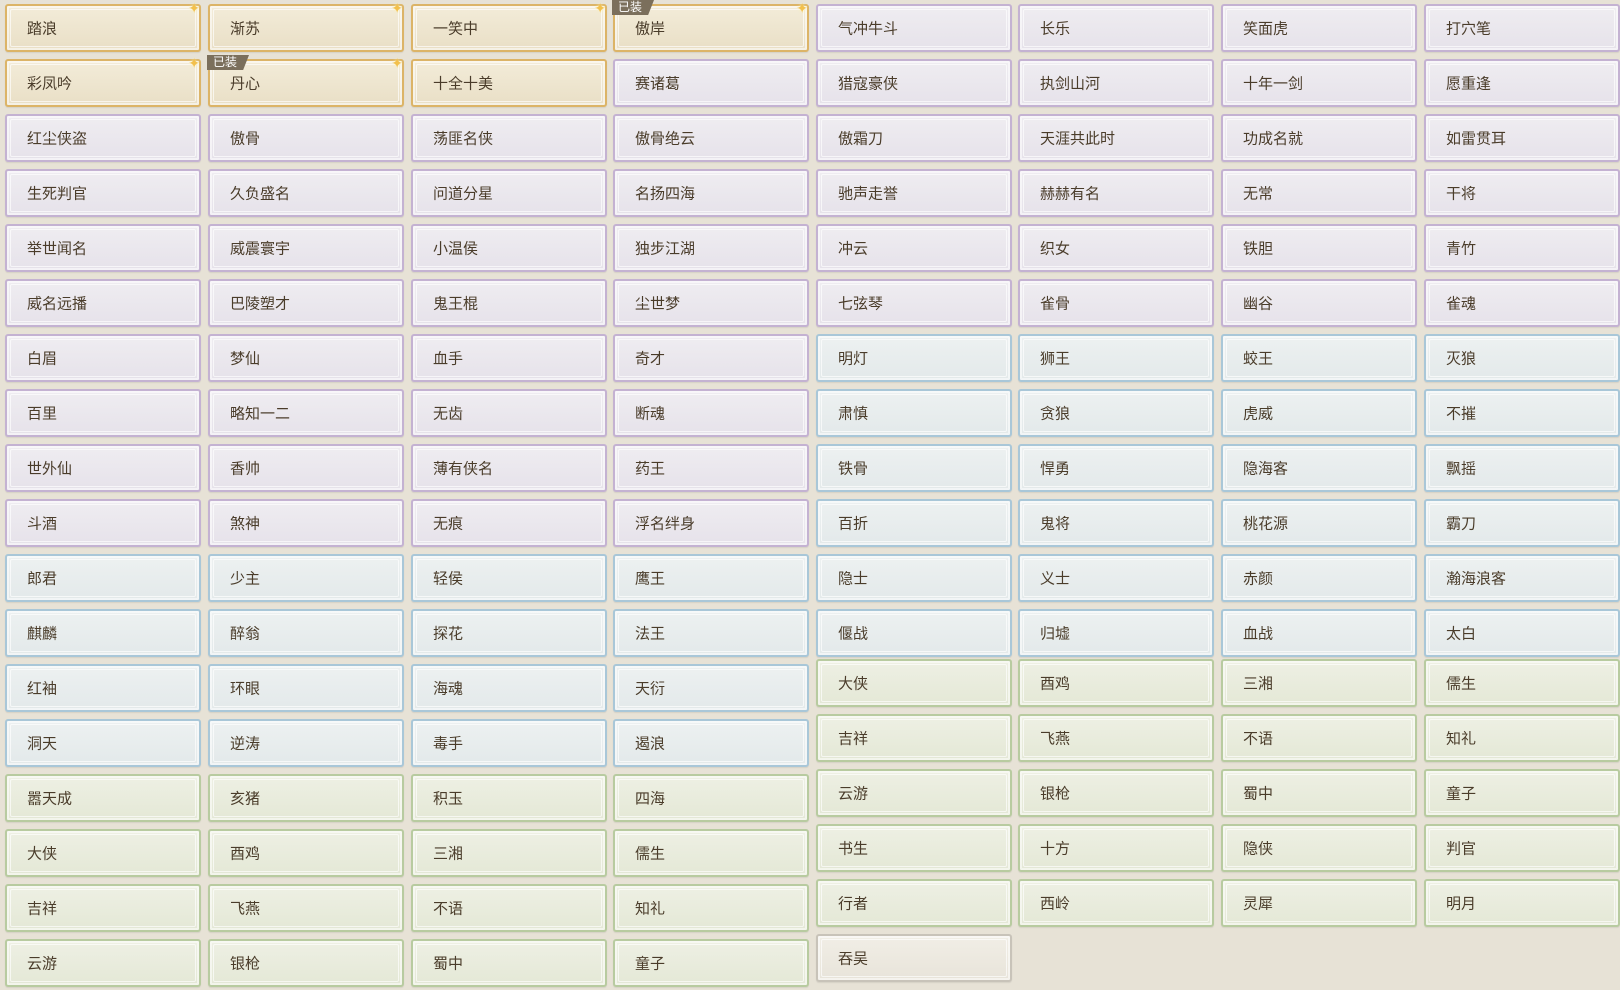 Image resolution: width=1620 pixels, height=990 pixels. Describe the element at coordinates (1319, 248) in the screenshot. I see `title-card: 铁胆` at that location.